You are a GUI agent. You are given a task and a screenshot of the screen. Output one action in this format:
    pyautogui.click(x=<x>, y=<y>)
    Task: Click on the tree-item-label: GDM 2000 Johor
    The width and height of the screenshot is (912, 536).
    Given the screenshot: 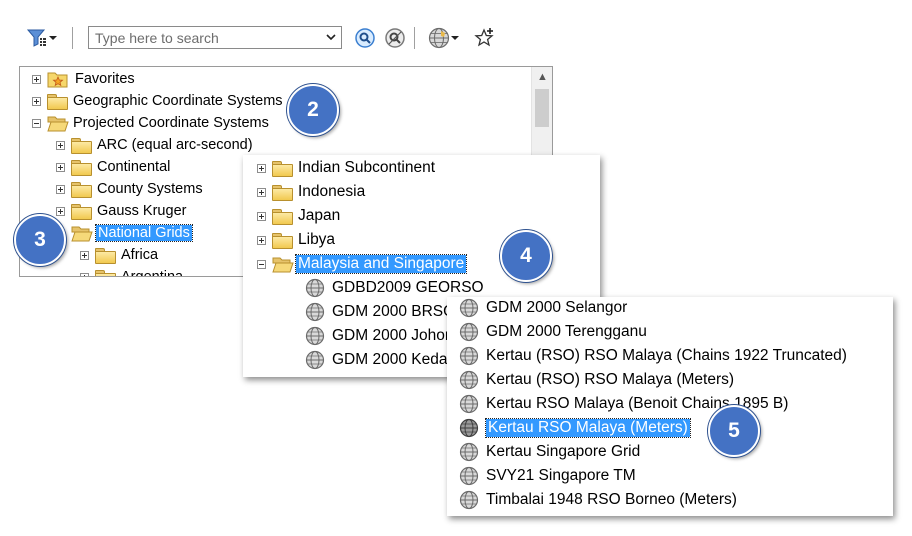 What is the action you would take?
    pyautogui.click(x=391, y=335)
    